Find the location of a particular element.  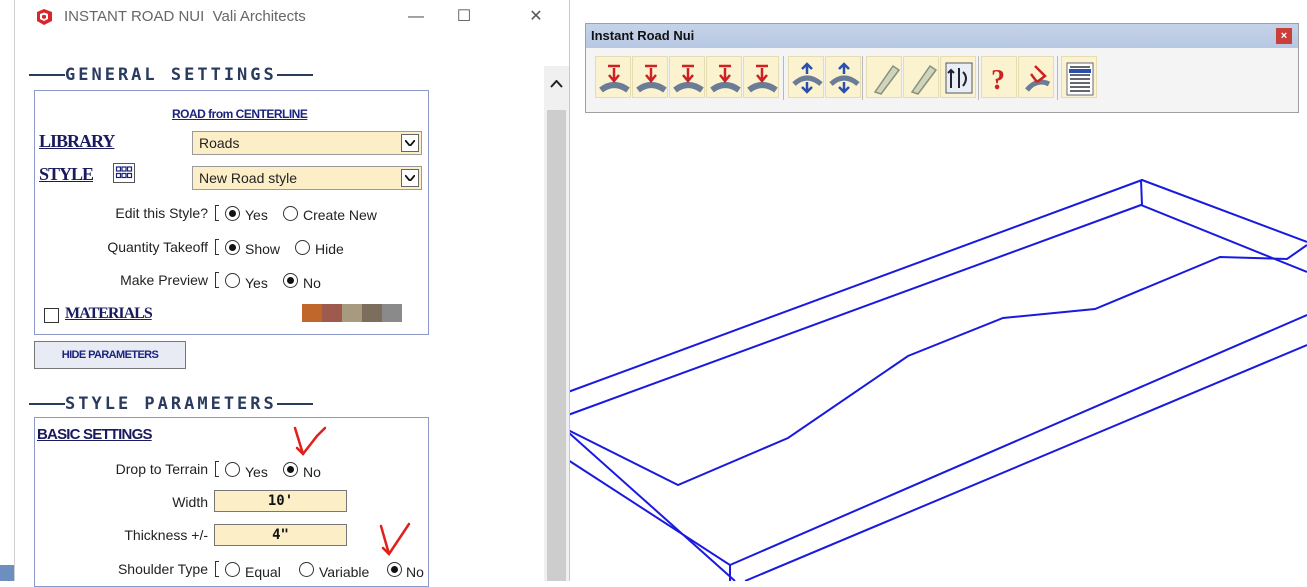

preview-no-radio is located at coordinates (290, 280).